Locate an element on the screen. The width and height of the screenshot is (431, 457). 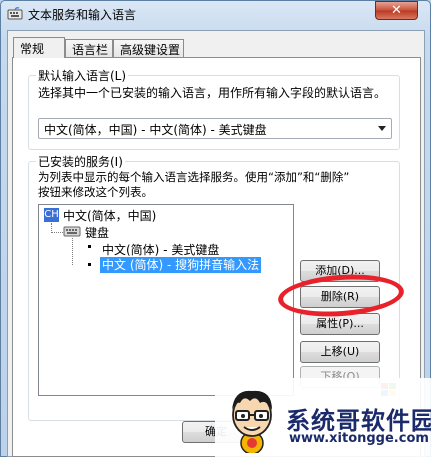
tab-language-bar: 语言栏 is located at coordinates (89, 48).